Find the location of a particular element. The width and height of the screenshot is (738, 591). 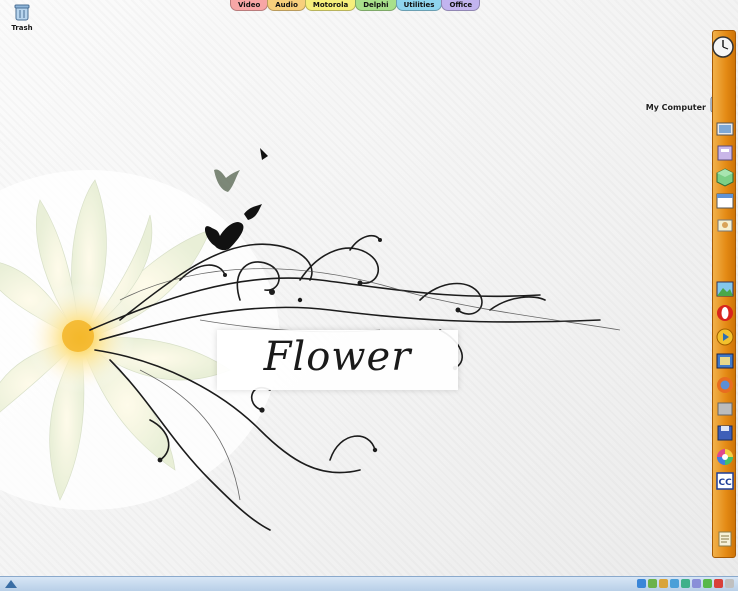

tray-volume-icon is located at coordinates (652, 583).